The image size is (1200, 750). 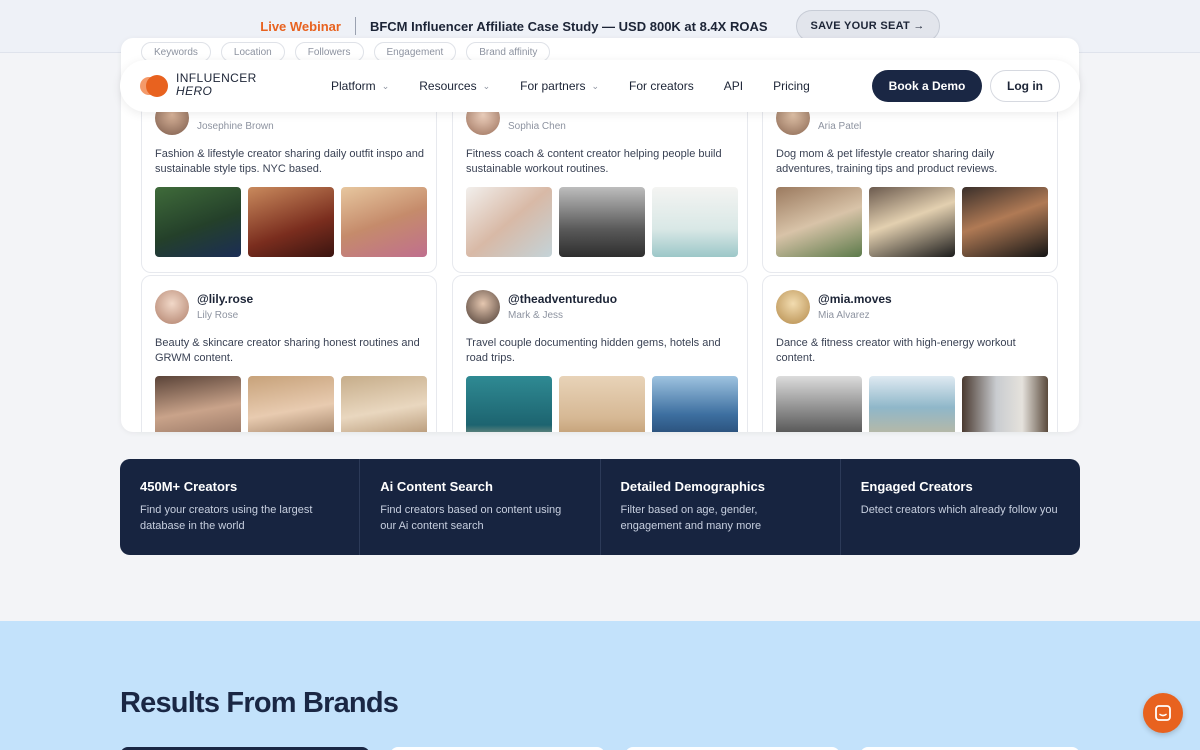 What do you see at coordinates (218, 315) in the screenshot?
I see `creator-name: Lily Rose` at bounding box center [218, 315].